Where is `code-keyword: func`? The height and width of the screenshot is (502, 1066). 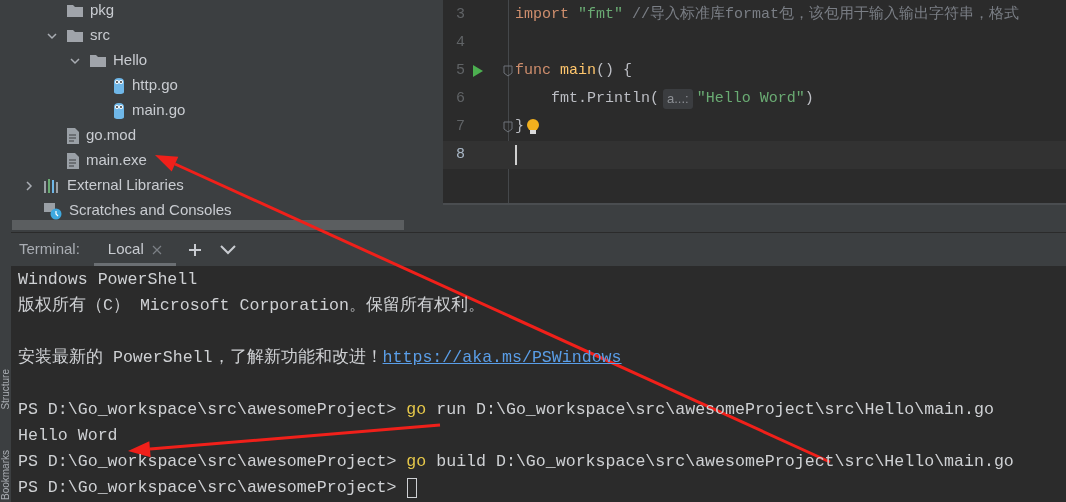 code-keyword: func is located at coordinates (533, 70).